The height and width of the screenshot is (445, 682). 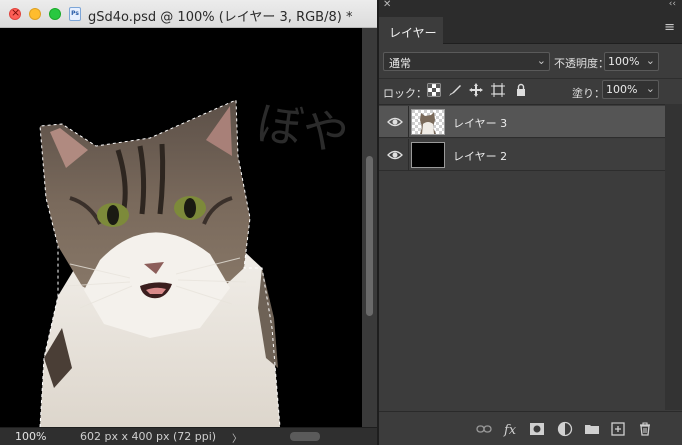 What do you see at coordinates (434, 90) in the screenshot?
I see `lock-transparent-pixels-icon` at bounding box center [434, 90].